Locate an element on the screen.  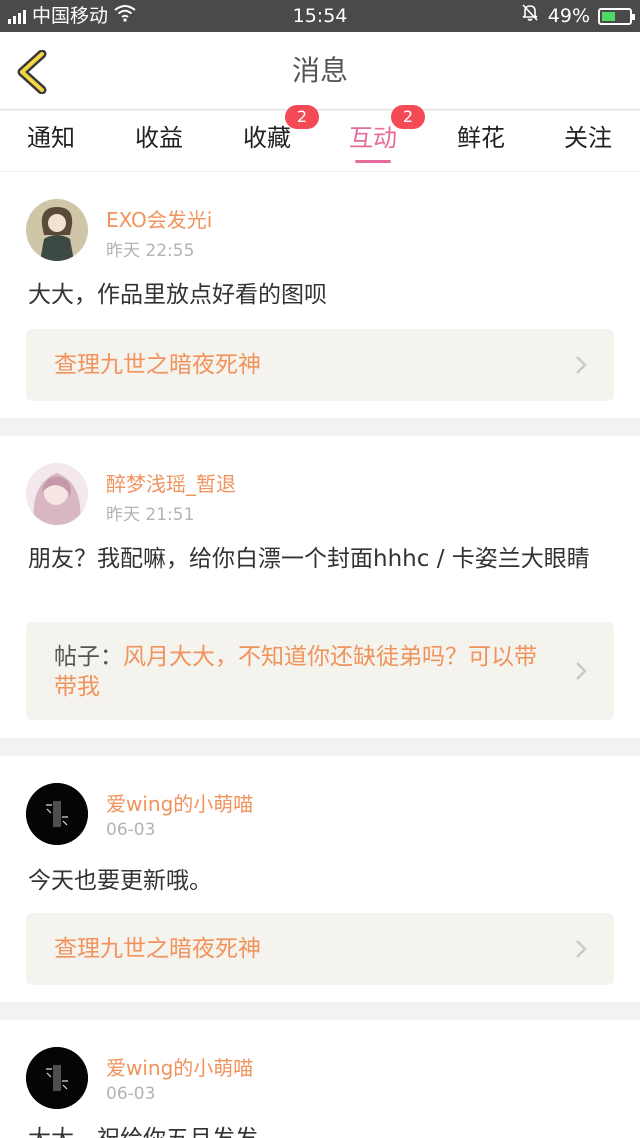
nav-bar: 消息 is located at coordinates (320, 71).